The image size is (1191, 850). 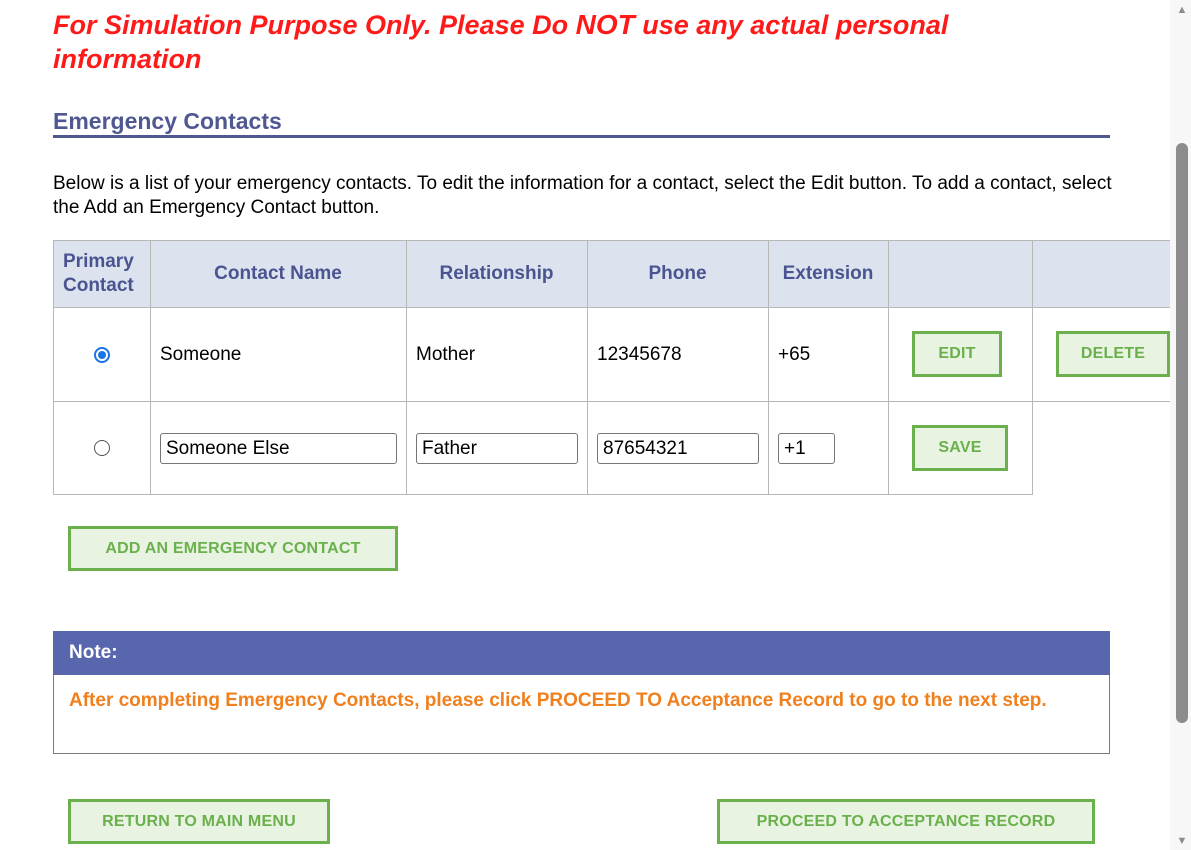 What do you see at coordinates (496, 273) in the screenshot?
I see `header-relationship: Relationship` at bounding box center [496, 273].